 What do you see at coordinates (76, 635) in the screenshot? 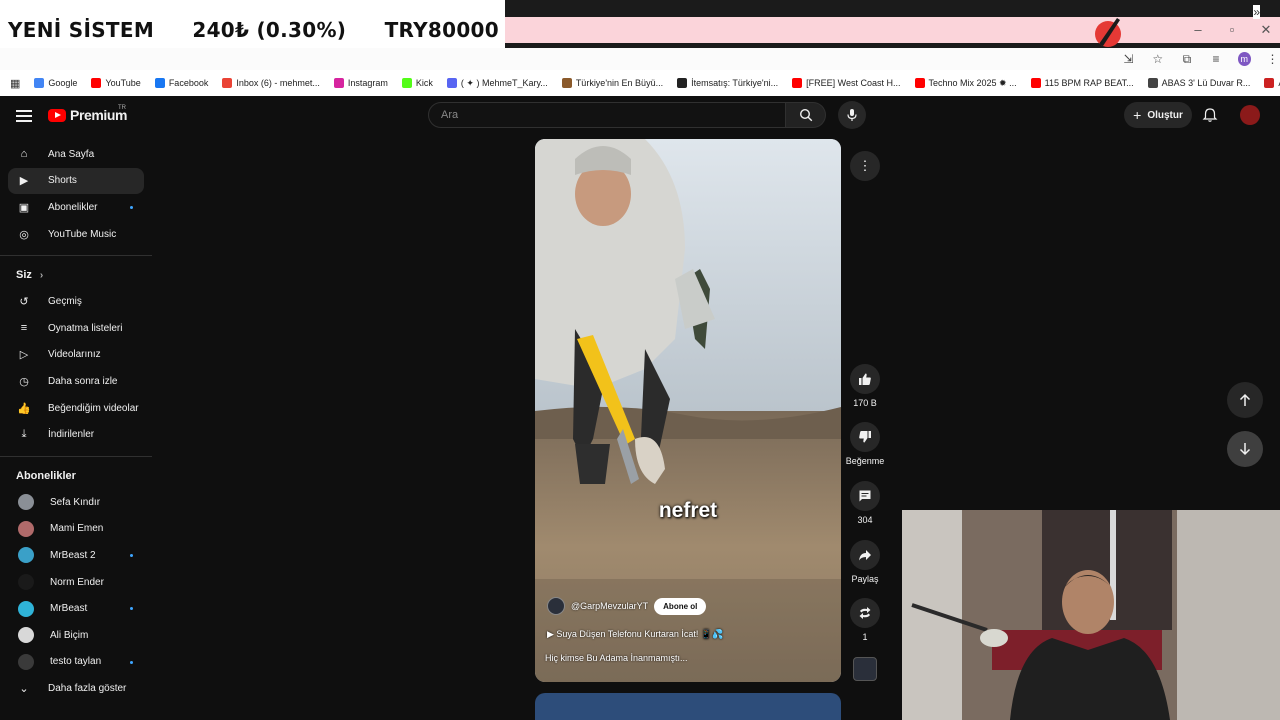
I see `subscription-item: Ali Biçim` at bounding box center [76, 635].